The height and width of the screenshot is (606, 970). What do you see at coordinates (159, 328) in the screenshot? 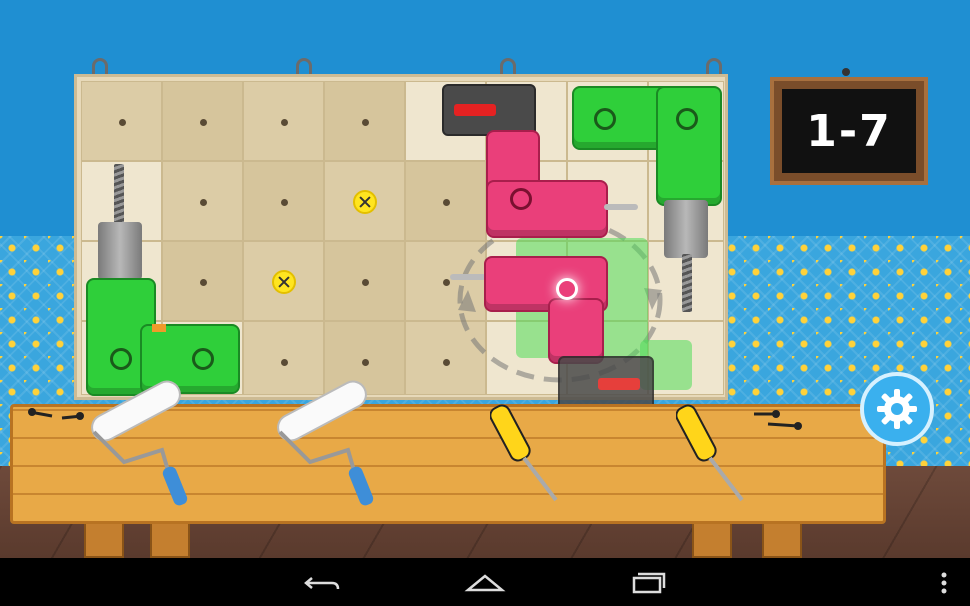
I see `trigger` at bounding box center [159, 328].